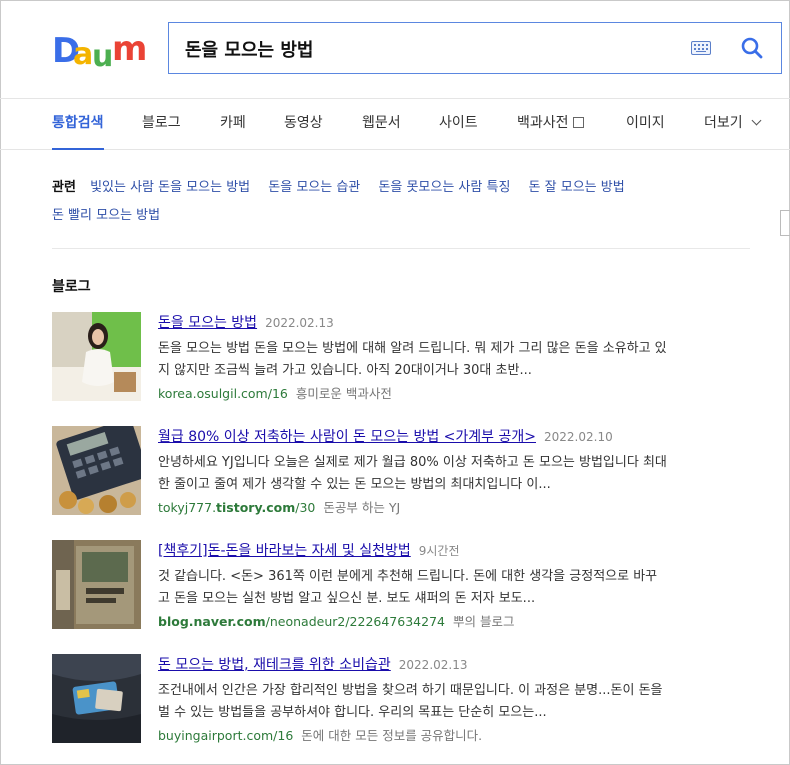 The width and height of the screenshot is (790, 765). Describe the element at coordinates (425, 49) in the screenshot. I see `search-input` at that location.